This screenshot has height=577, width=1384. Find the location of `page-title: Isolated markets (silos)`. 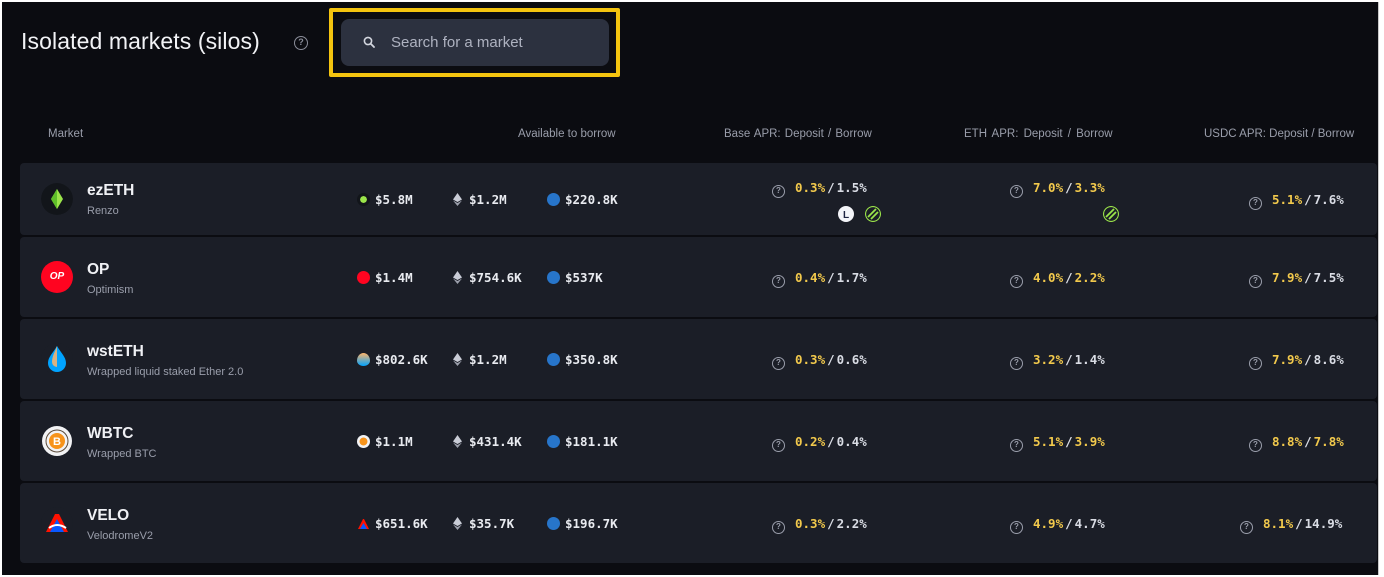

page-title: Isolated markets (silos) is located at coordinates (140, 41).